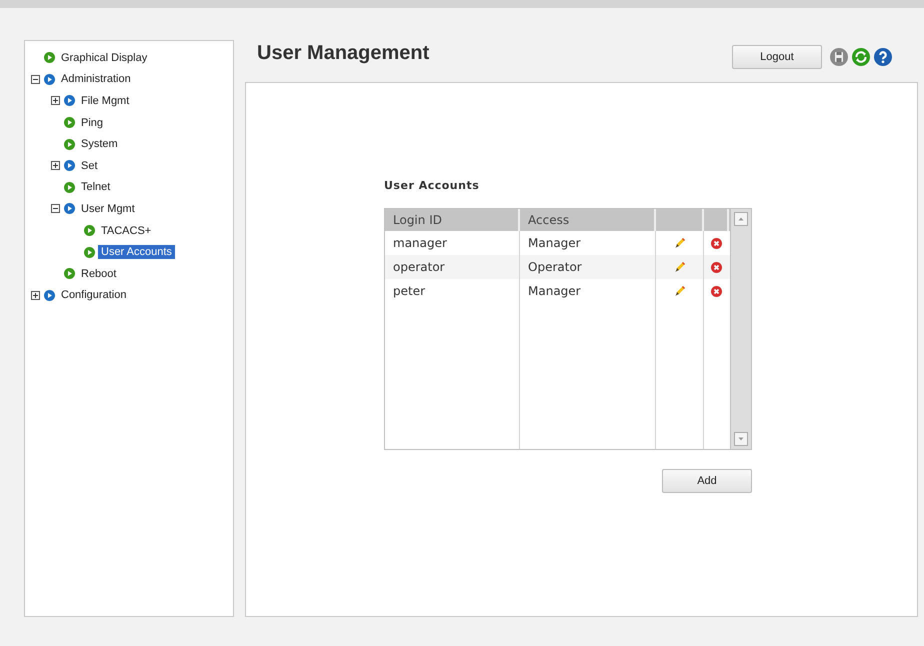  What do you see at coordinates (92, 123) in the screenshot?
I see `tree-item: Ping` at bounding box center [92, 123].